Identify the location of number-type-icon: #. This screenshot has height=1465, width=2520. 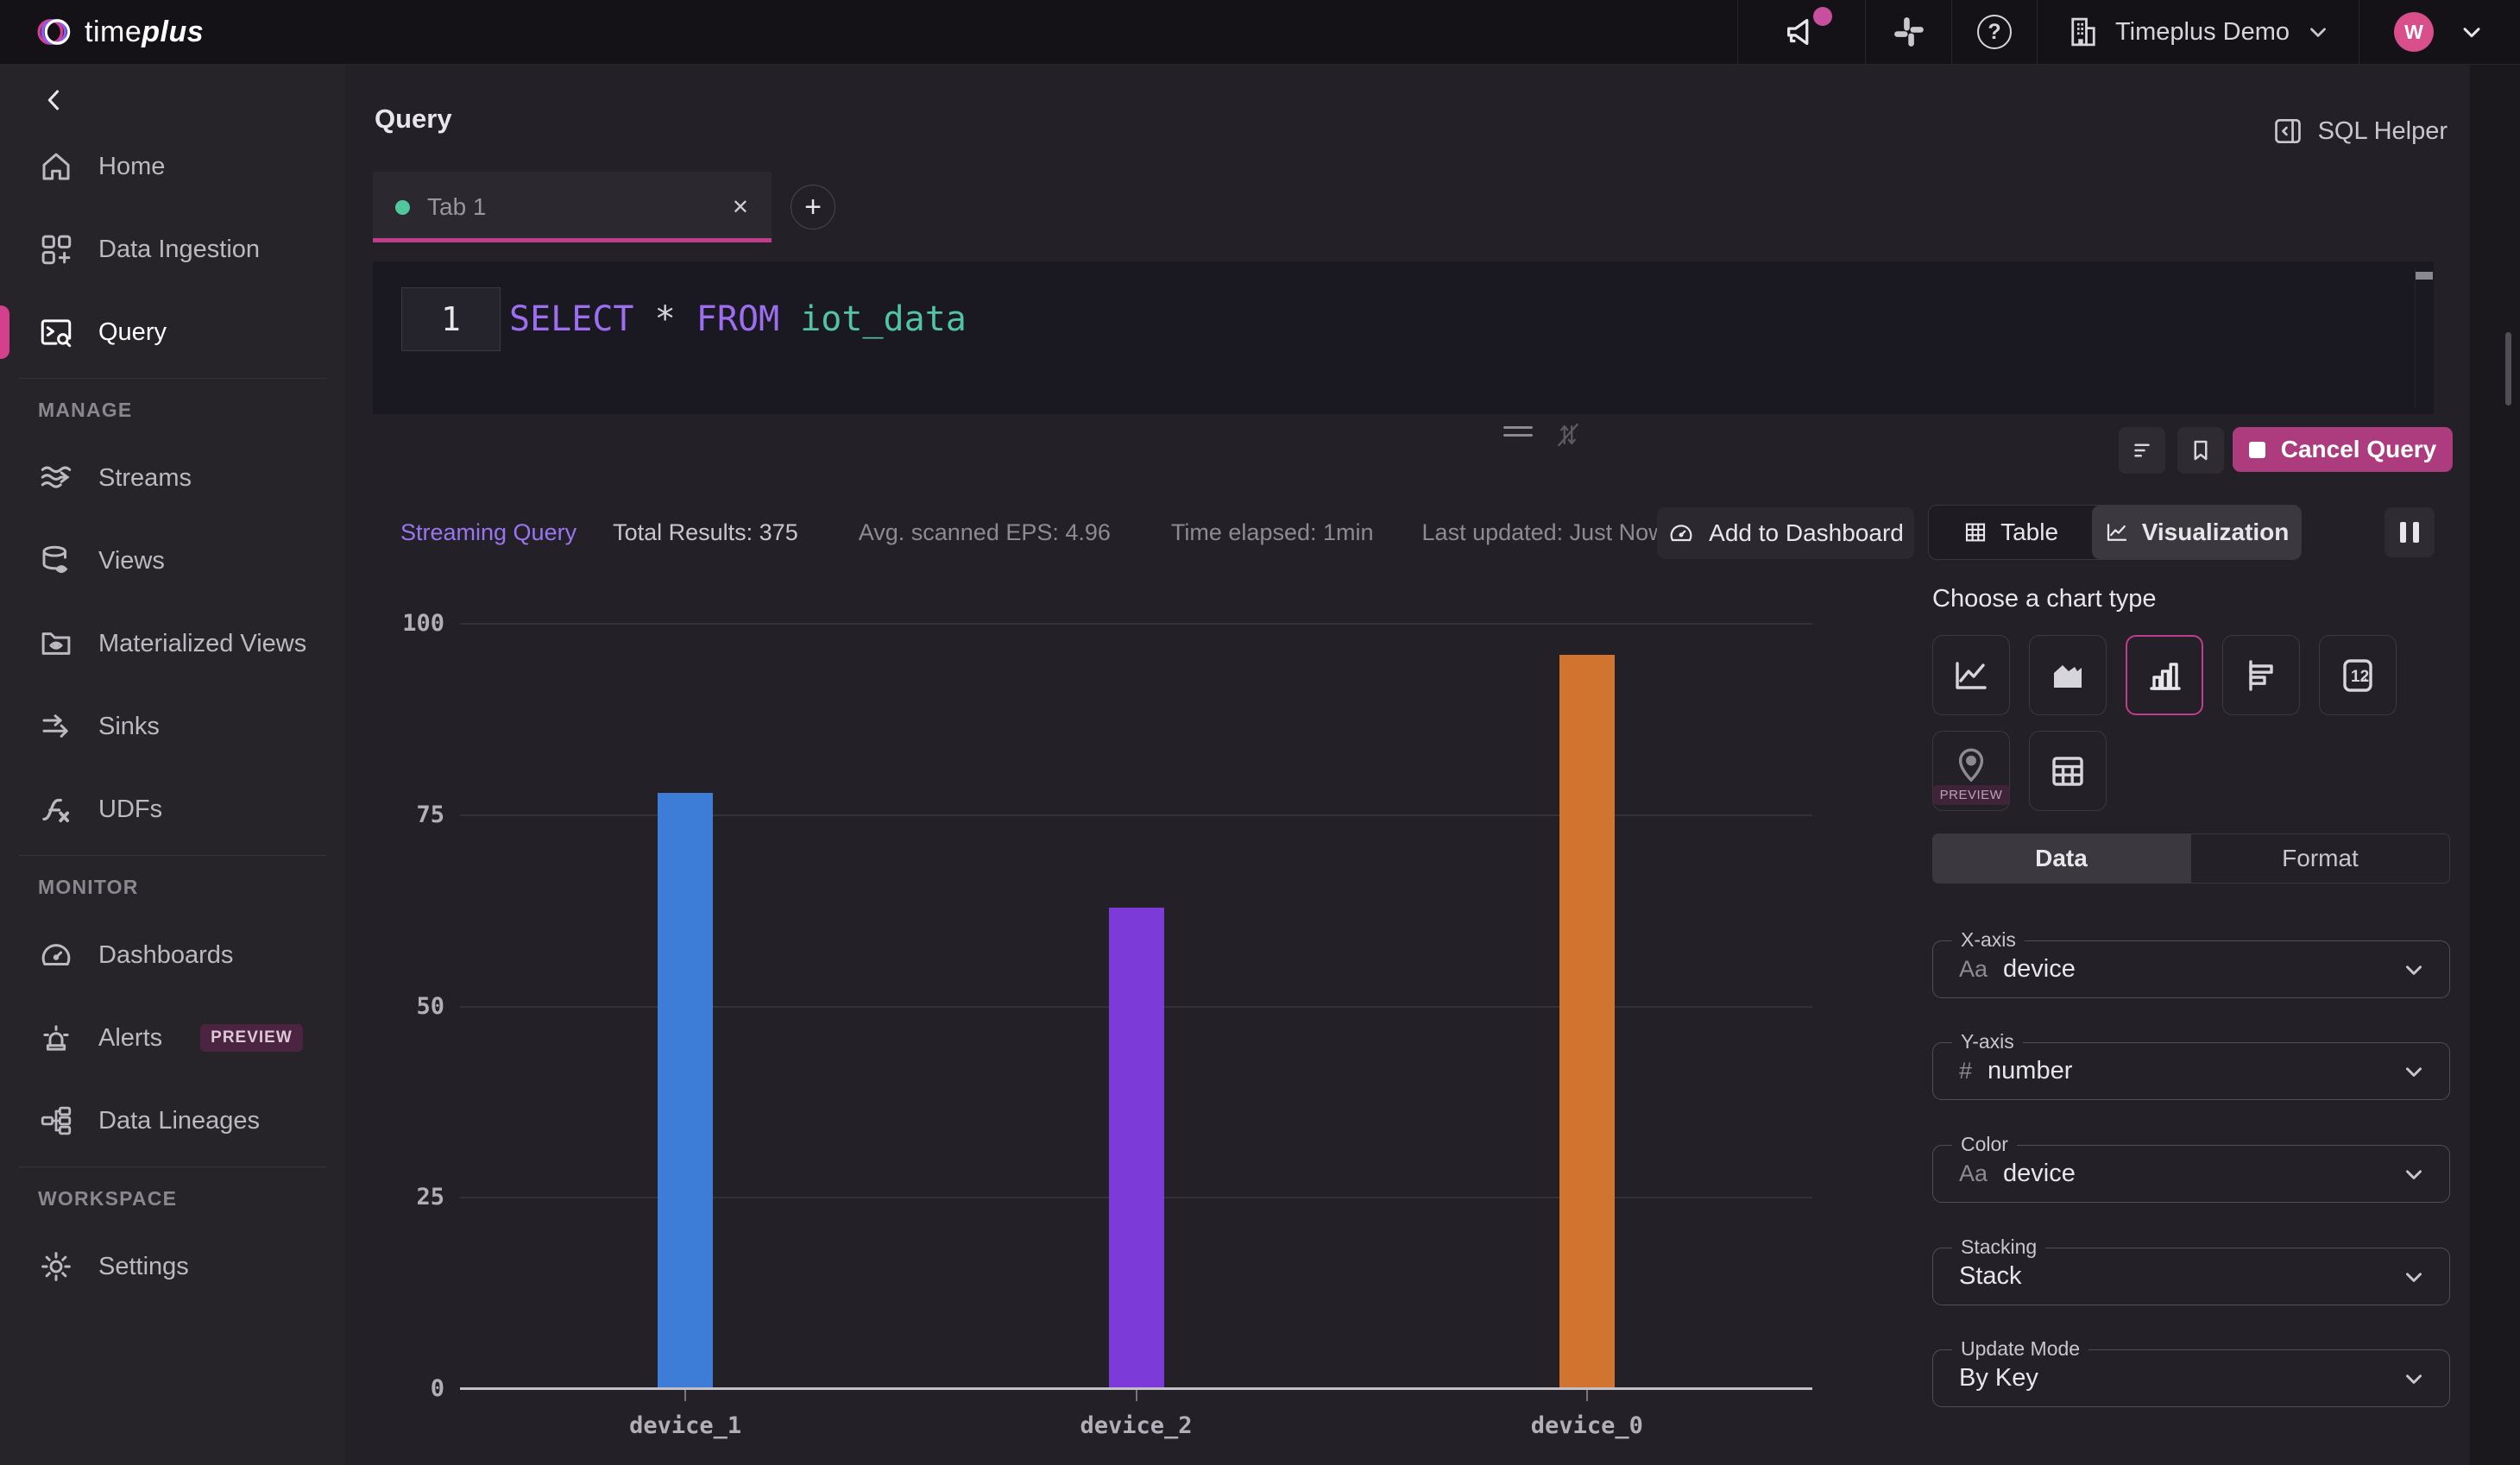
(1966, 1071).